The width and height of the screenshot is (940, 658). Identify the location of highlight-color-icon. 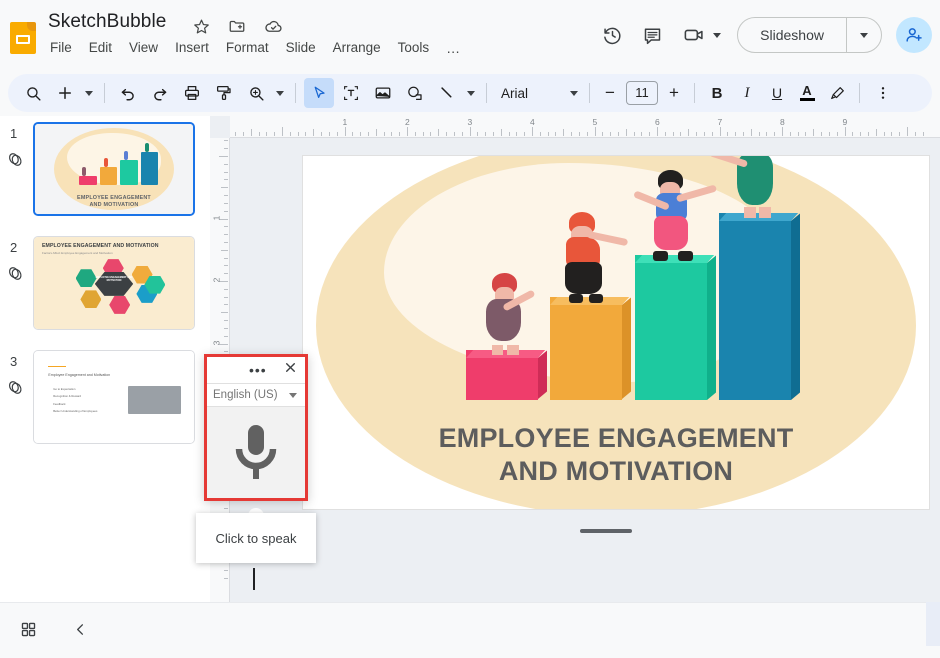
(837, 93).